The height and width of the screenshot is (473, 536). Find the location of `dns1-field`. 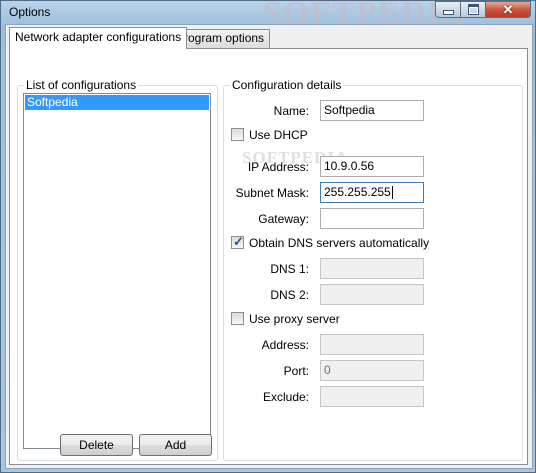

dns1-field is located at coordinates (372, 268).